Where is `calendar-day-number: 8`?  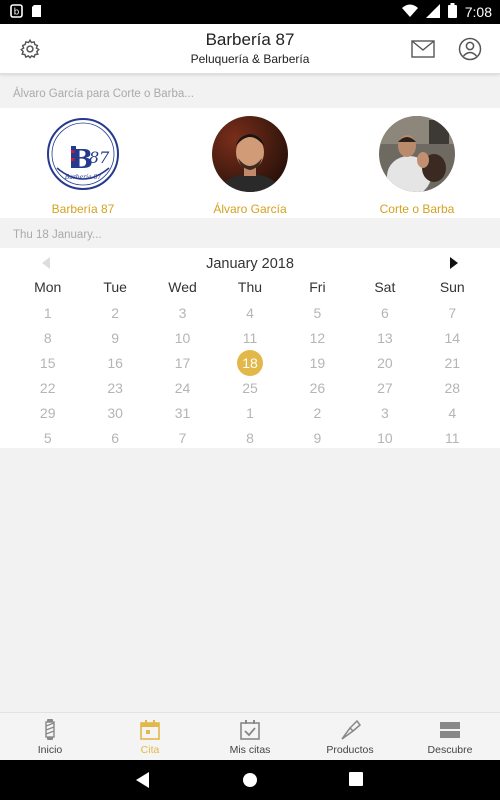 calendar-day-number: 8 is located at coordinates (250, 438).